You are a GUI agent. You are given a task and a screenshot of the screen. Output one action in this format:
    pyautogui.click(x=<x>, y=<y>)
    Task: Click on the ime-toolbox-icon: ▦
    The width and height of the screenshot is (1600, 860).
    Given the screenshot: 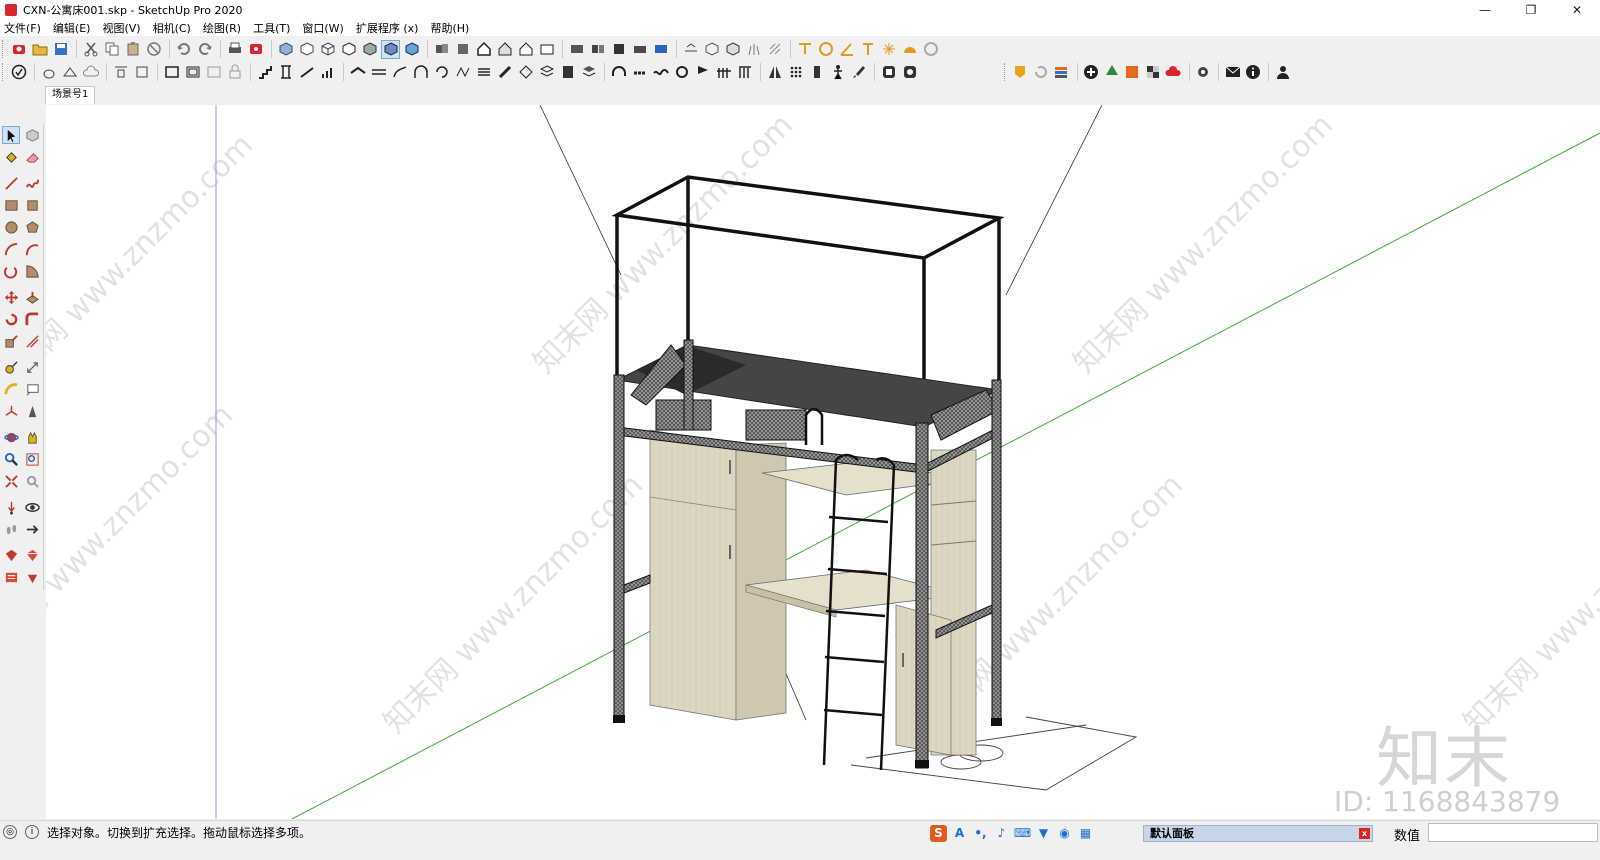 What is the action you would take?
    pyautogui.click(x=1085, y=833)
    